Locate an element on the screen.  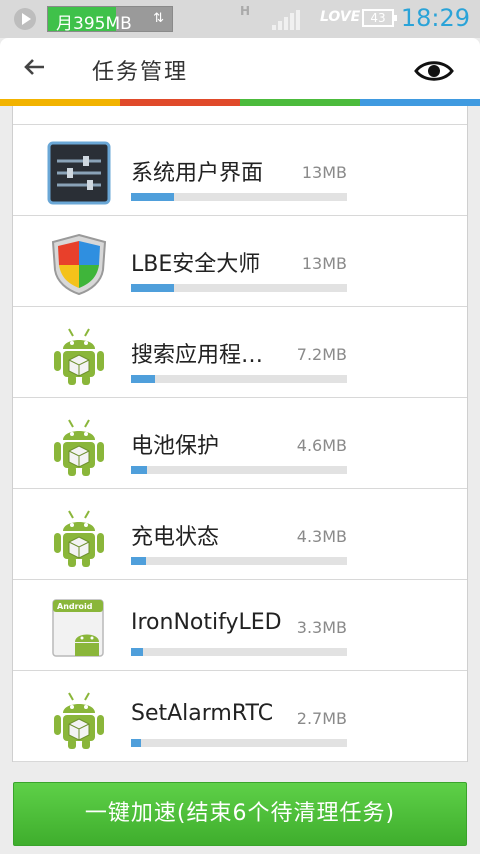
task-row-charge-status: 充电状态 4.3MB is located at coordinates (240, 534).